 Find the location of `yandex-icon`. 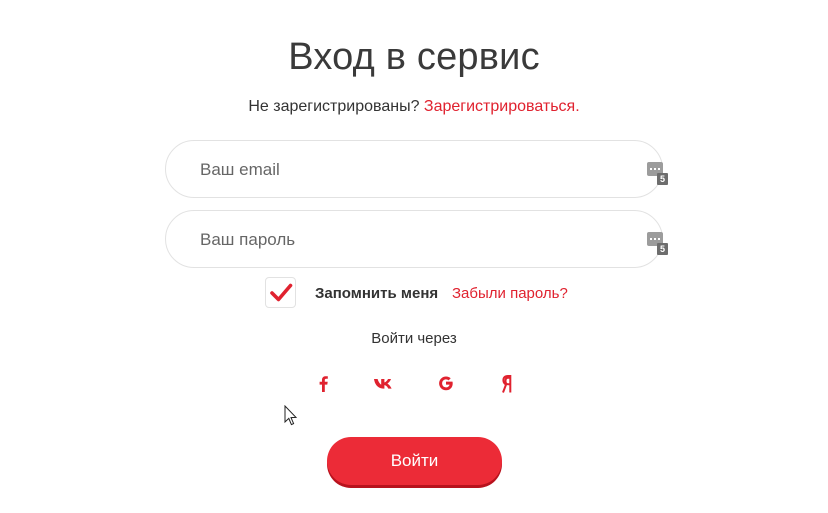

yandex-icon is located at coordinates (507, 384).